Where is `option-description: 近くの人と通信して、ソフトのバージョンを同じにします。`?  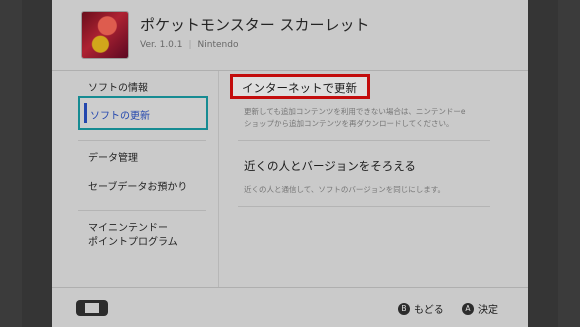 option-description: 近くの人と通信して、ソフトのバージョンを同じにします。 is located at coordinates (344, 189).